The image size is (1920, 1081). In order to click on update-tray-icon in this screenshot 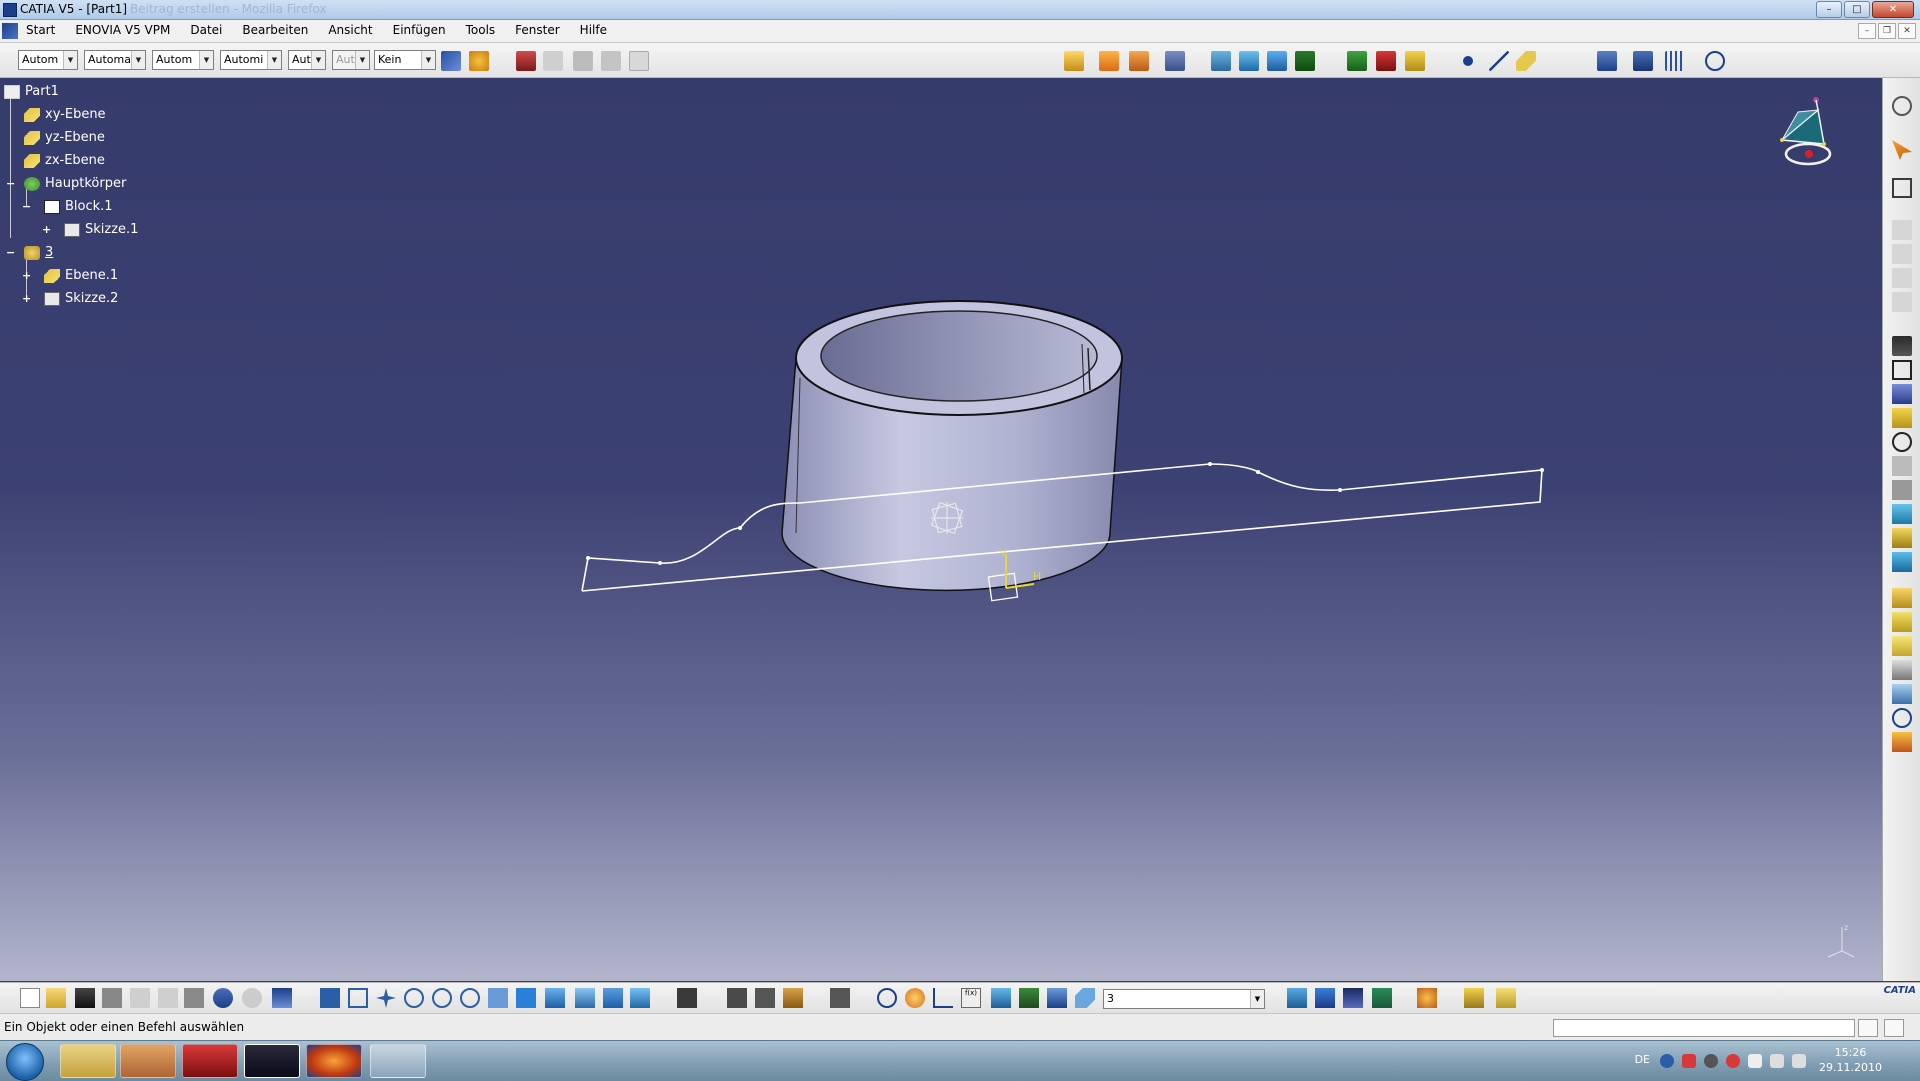, I will do `click(1711, 1061)`.